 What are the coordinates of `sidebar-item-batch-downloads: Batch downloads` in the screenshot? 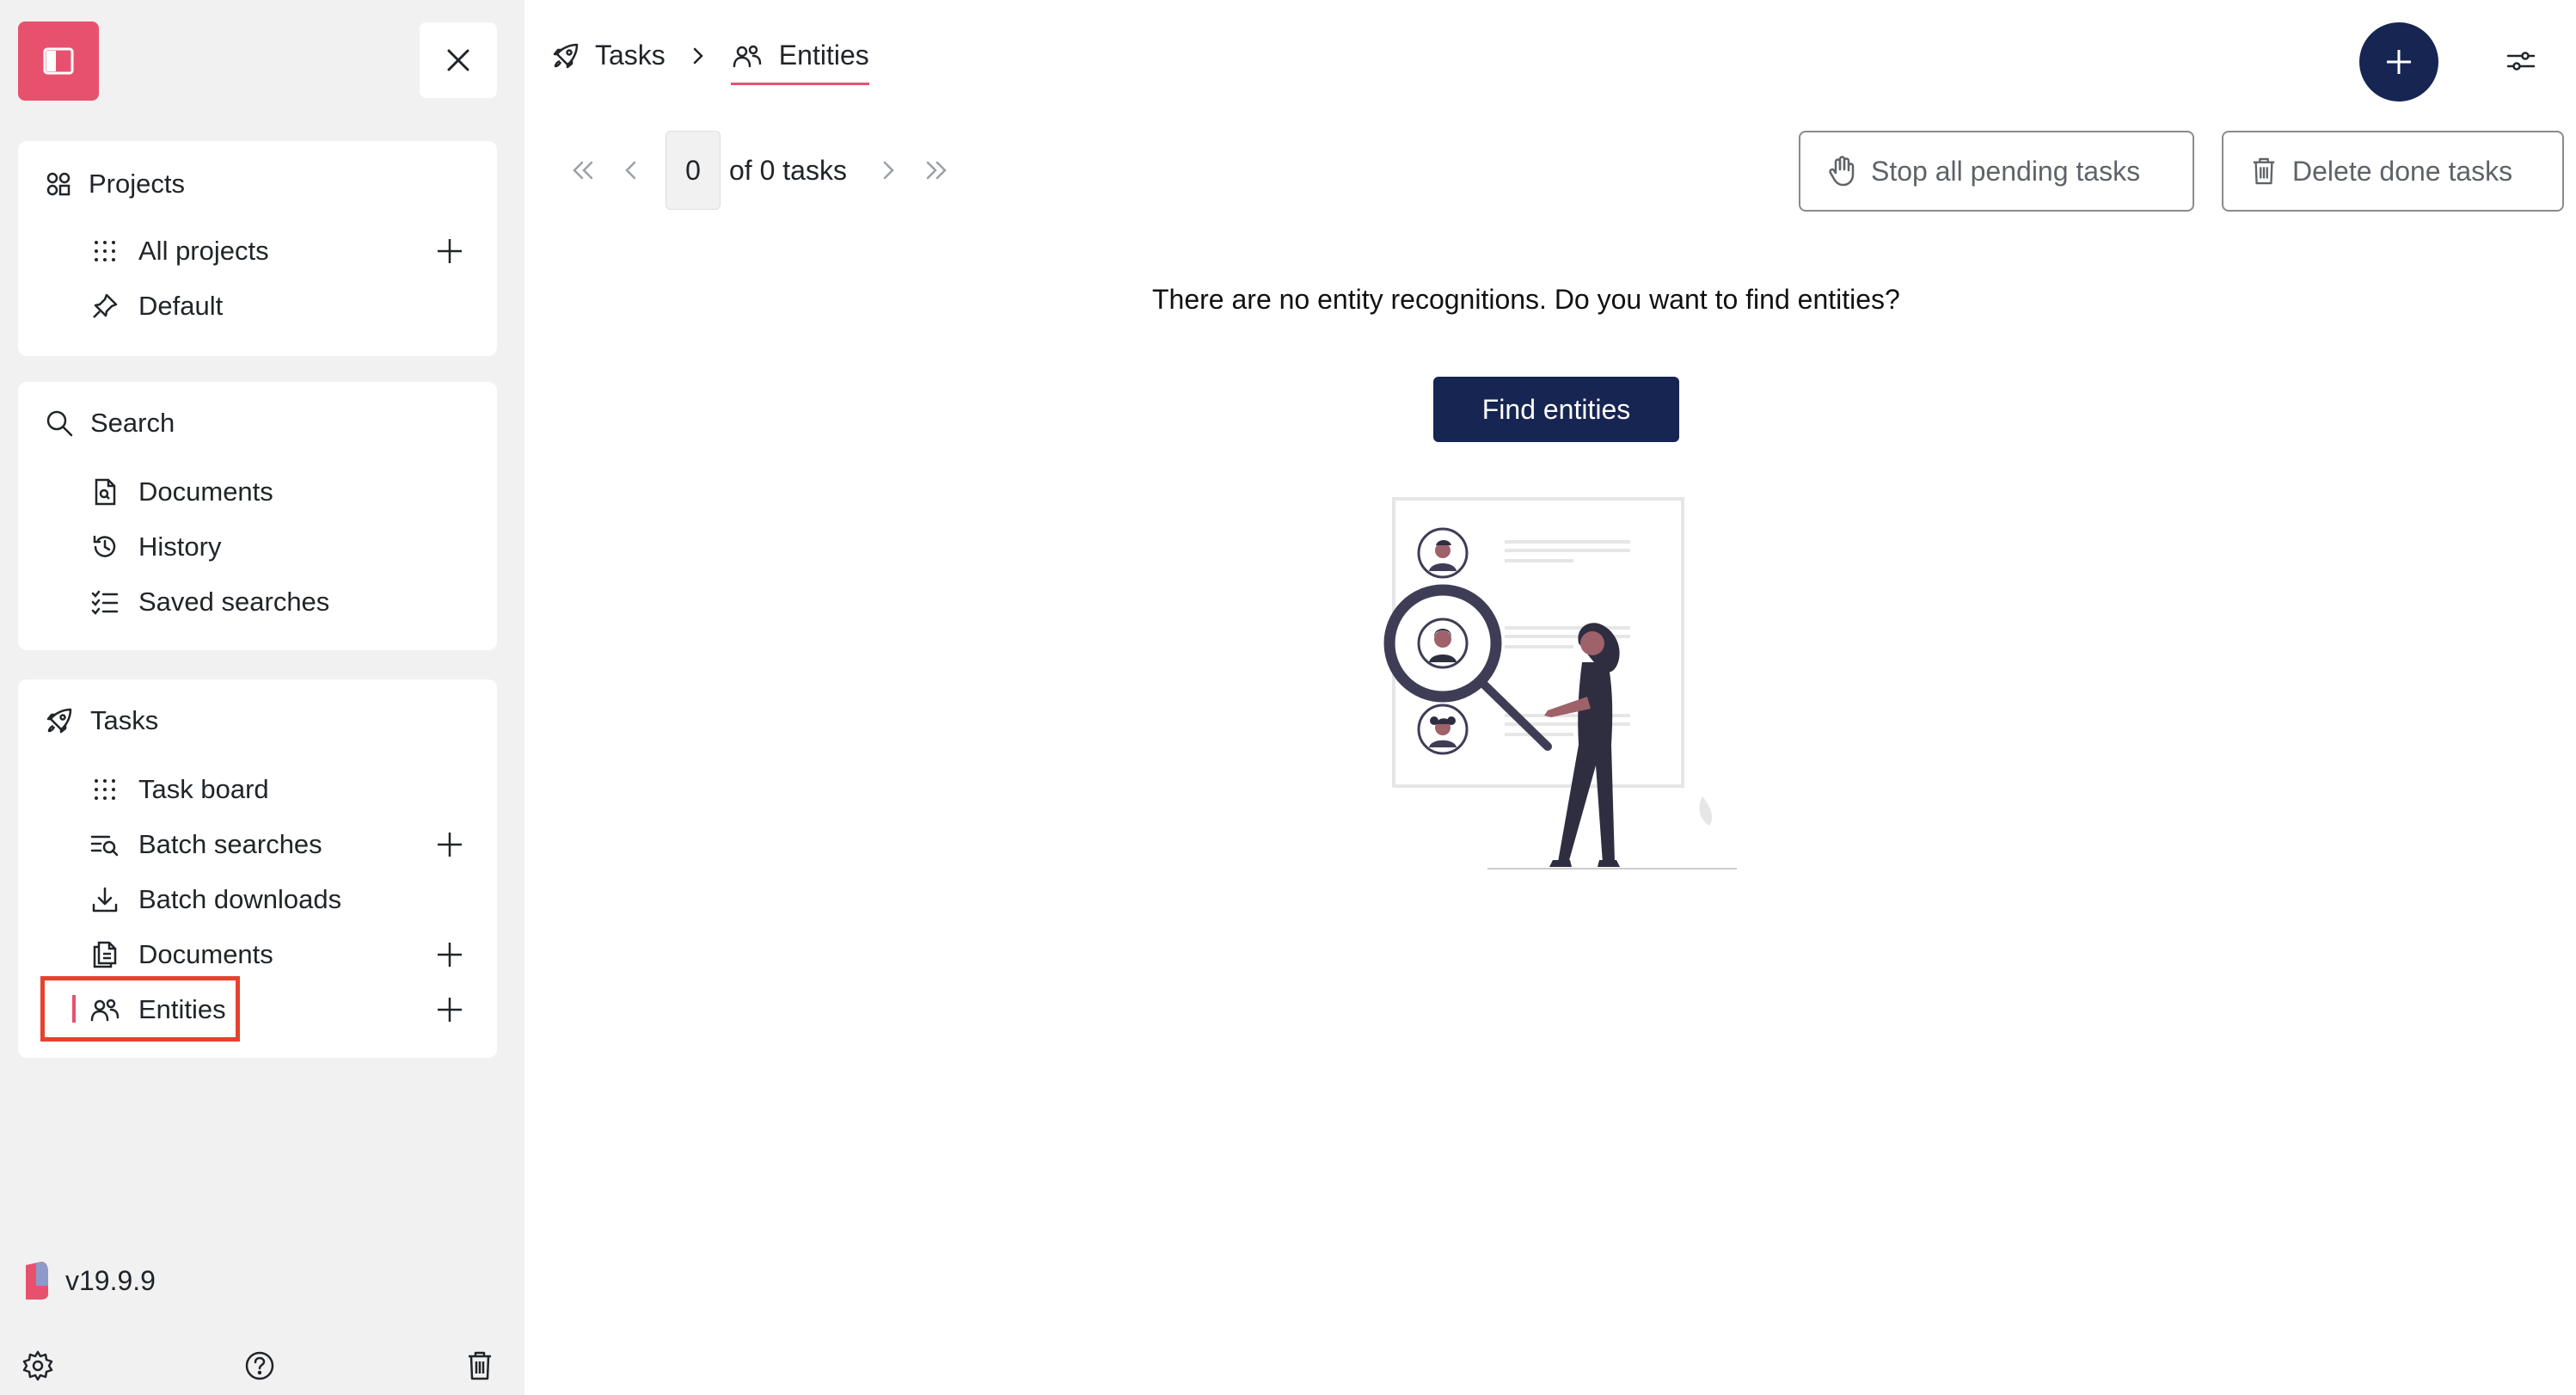 It's located at (215, 900).